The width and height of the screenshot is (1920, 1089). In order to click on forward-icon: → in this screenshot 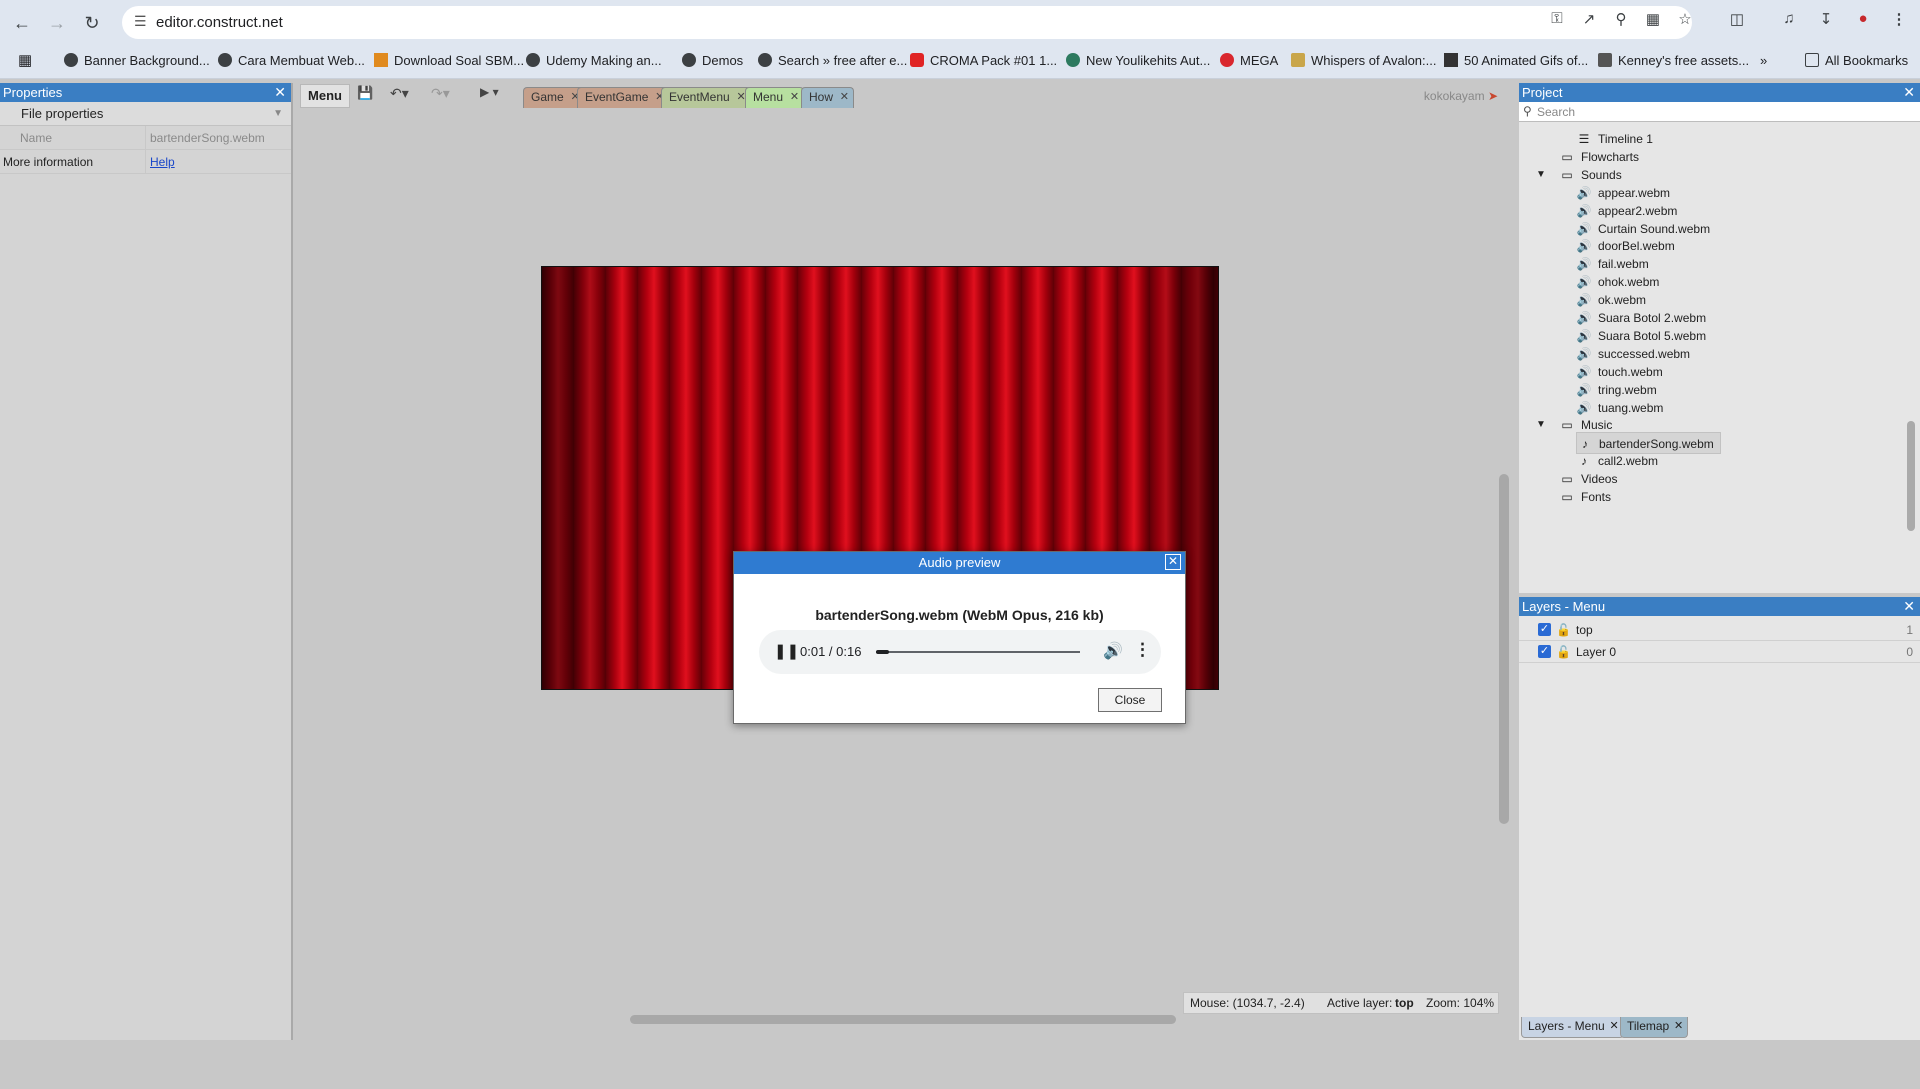, I will do `click(57, 23)`.